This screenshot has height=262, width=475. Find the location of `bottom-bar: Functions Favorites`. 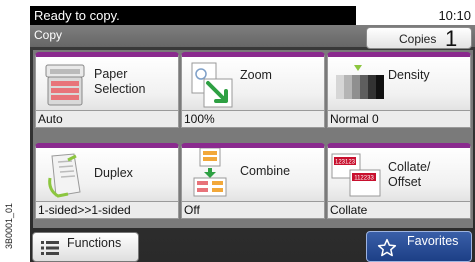

bottom-bar: Functions Favorites is located at coordinates (252, 246).